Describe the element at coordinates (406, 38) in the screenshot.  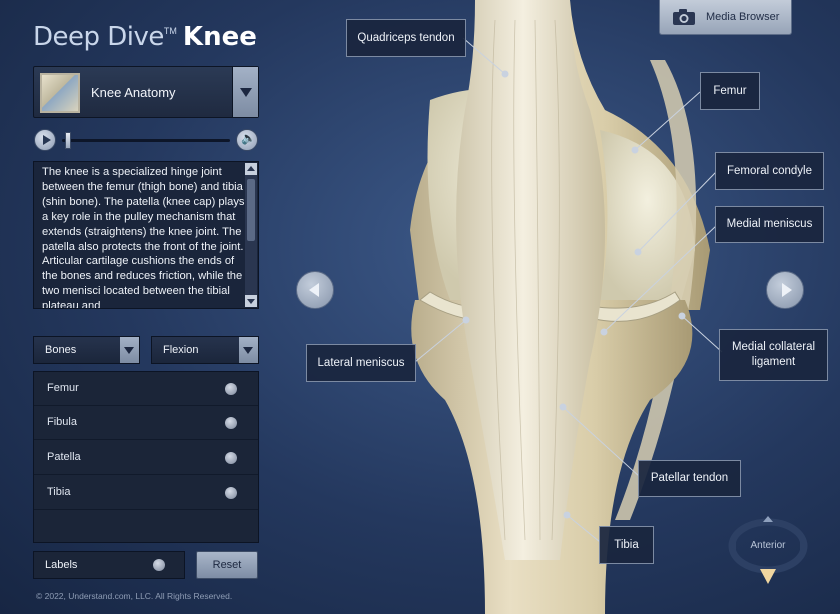
I see `callout-quadriceps-tendon: Quadriceps tendon` at that location.